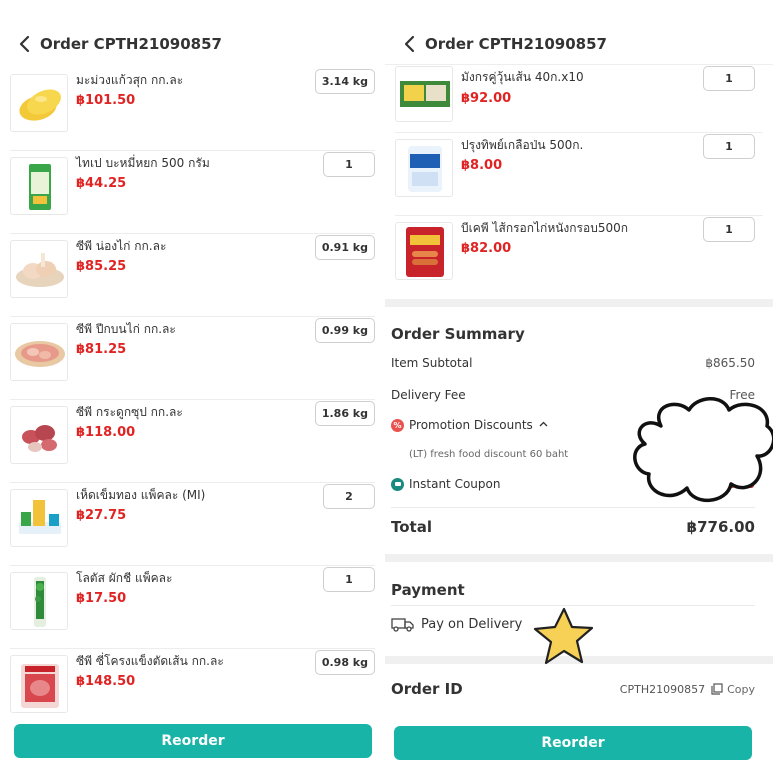 Image resolution: width=773 pixels, height=773 pixels. I want to click on order-summary-title: Order Summary, so click(458, 334).